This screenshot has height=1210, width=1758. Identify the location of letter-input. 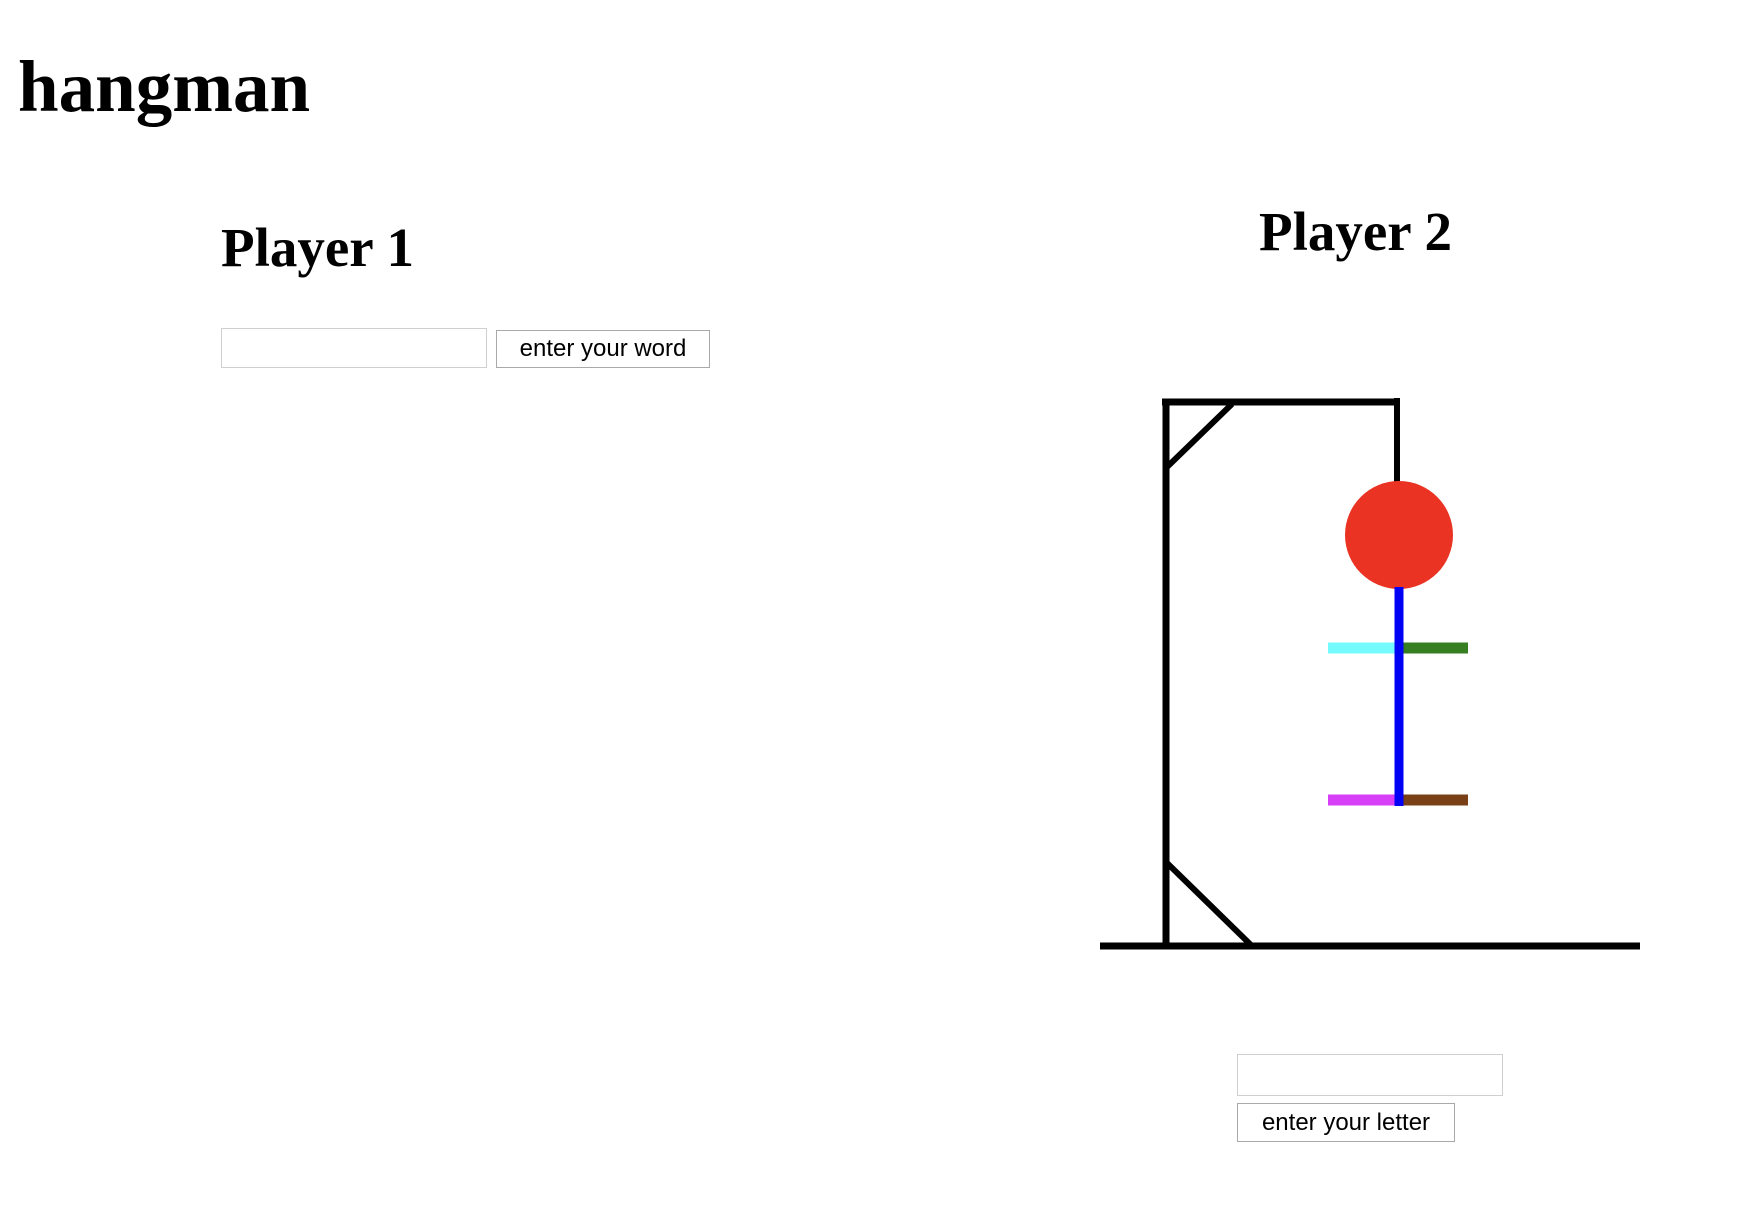
(1370, 1075).